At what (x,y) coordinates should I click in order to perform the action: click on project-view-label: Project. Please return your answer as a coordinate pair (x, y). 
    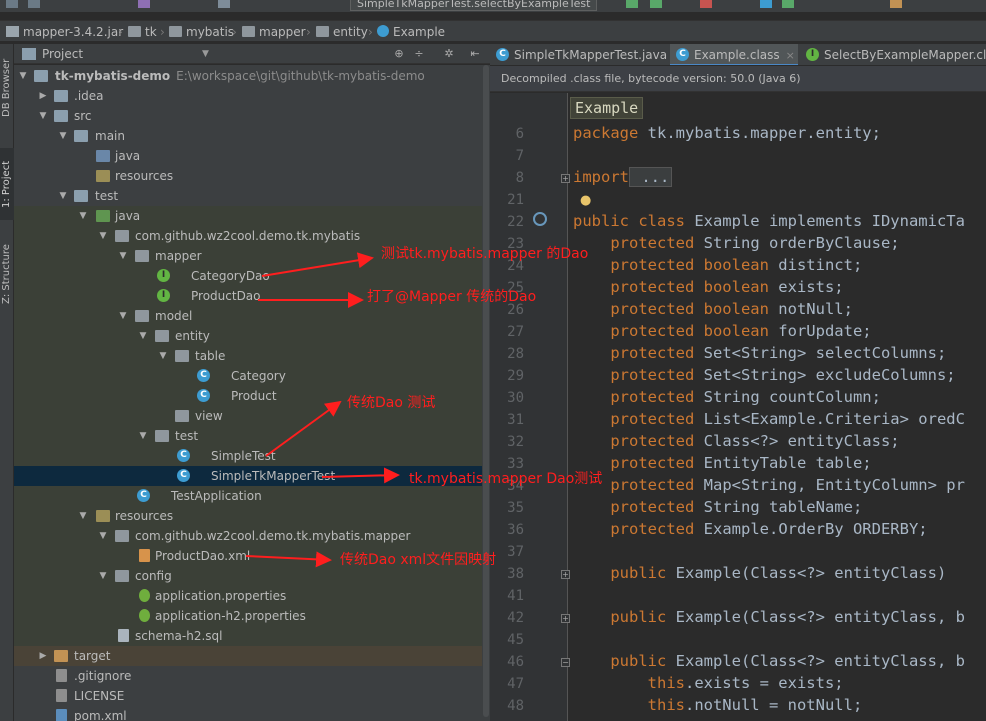
    Looking at the image, I should click on (62, 54).